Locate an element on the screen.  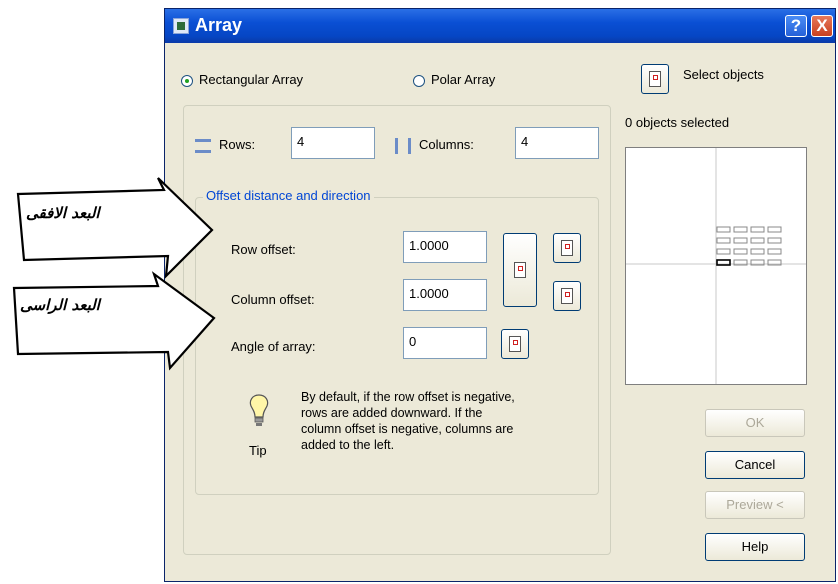
row-offset-label: Row offset: is located at coordinates (263, 249).